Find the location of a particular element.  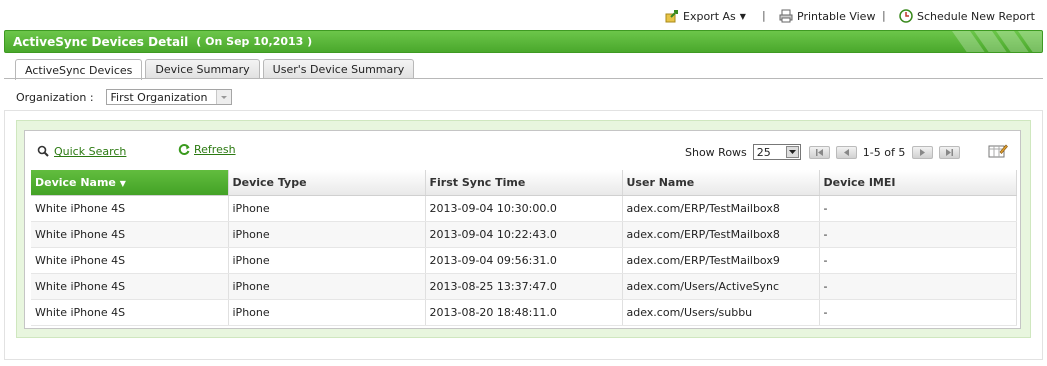

refresh-label: Refresh is located at coordinates (215, 149).